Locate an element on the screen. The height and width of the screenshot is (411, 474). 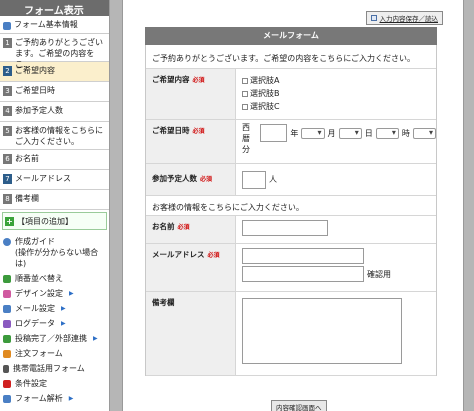
sidebar-link-log: ログデータ ▶ is located at coordinates (54, 323).